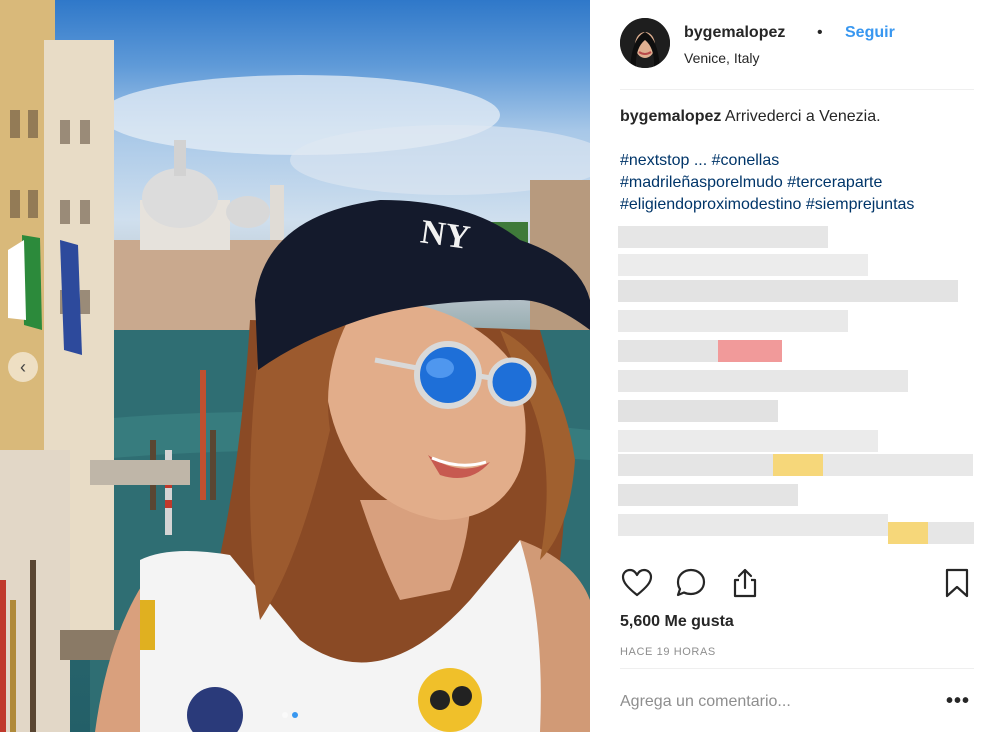 Image resolution: width=1000 pixels, height=732 pixels. What do you see at coordinates (958, 701) in the screenshot?
I see `more-options-button: •••` at bounding box center [958, 701].